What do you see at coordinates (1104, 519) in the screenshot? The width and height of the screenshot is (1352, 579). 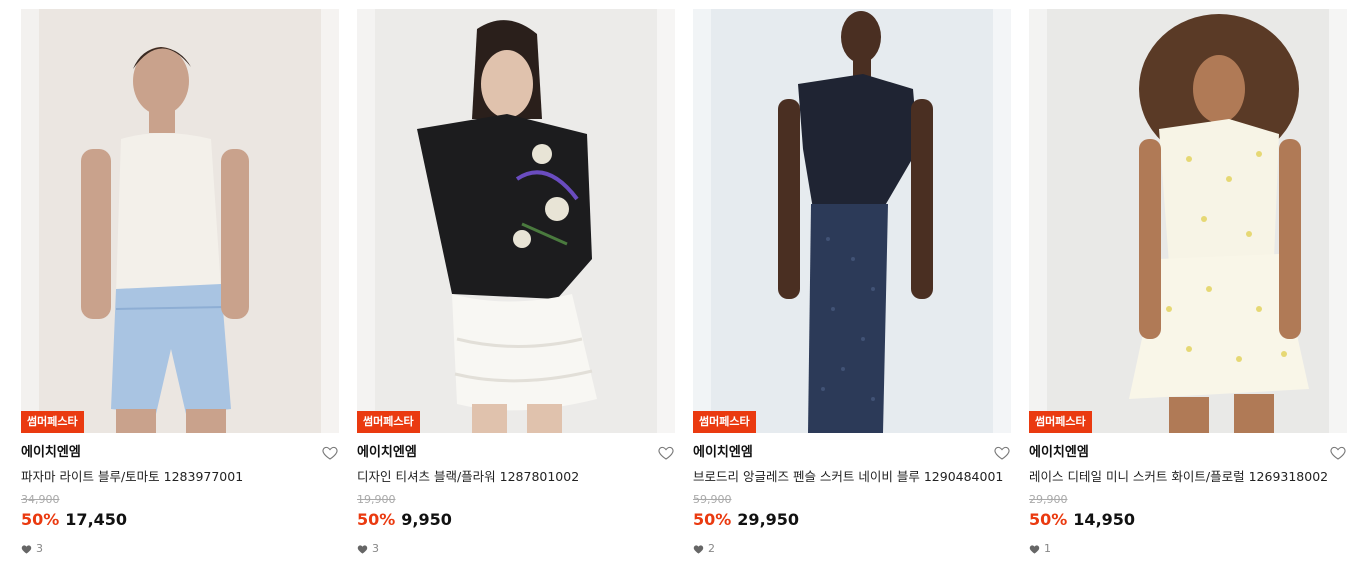 I see `sale-price: 14,950` at bounding box center [1104, 519].